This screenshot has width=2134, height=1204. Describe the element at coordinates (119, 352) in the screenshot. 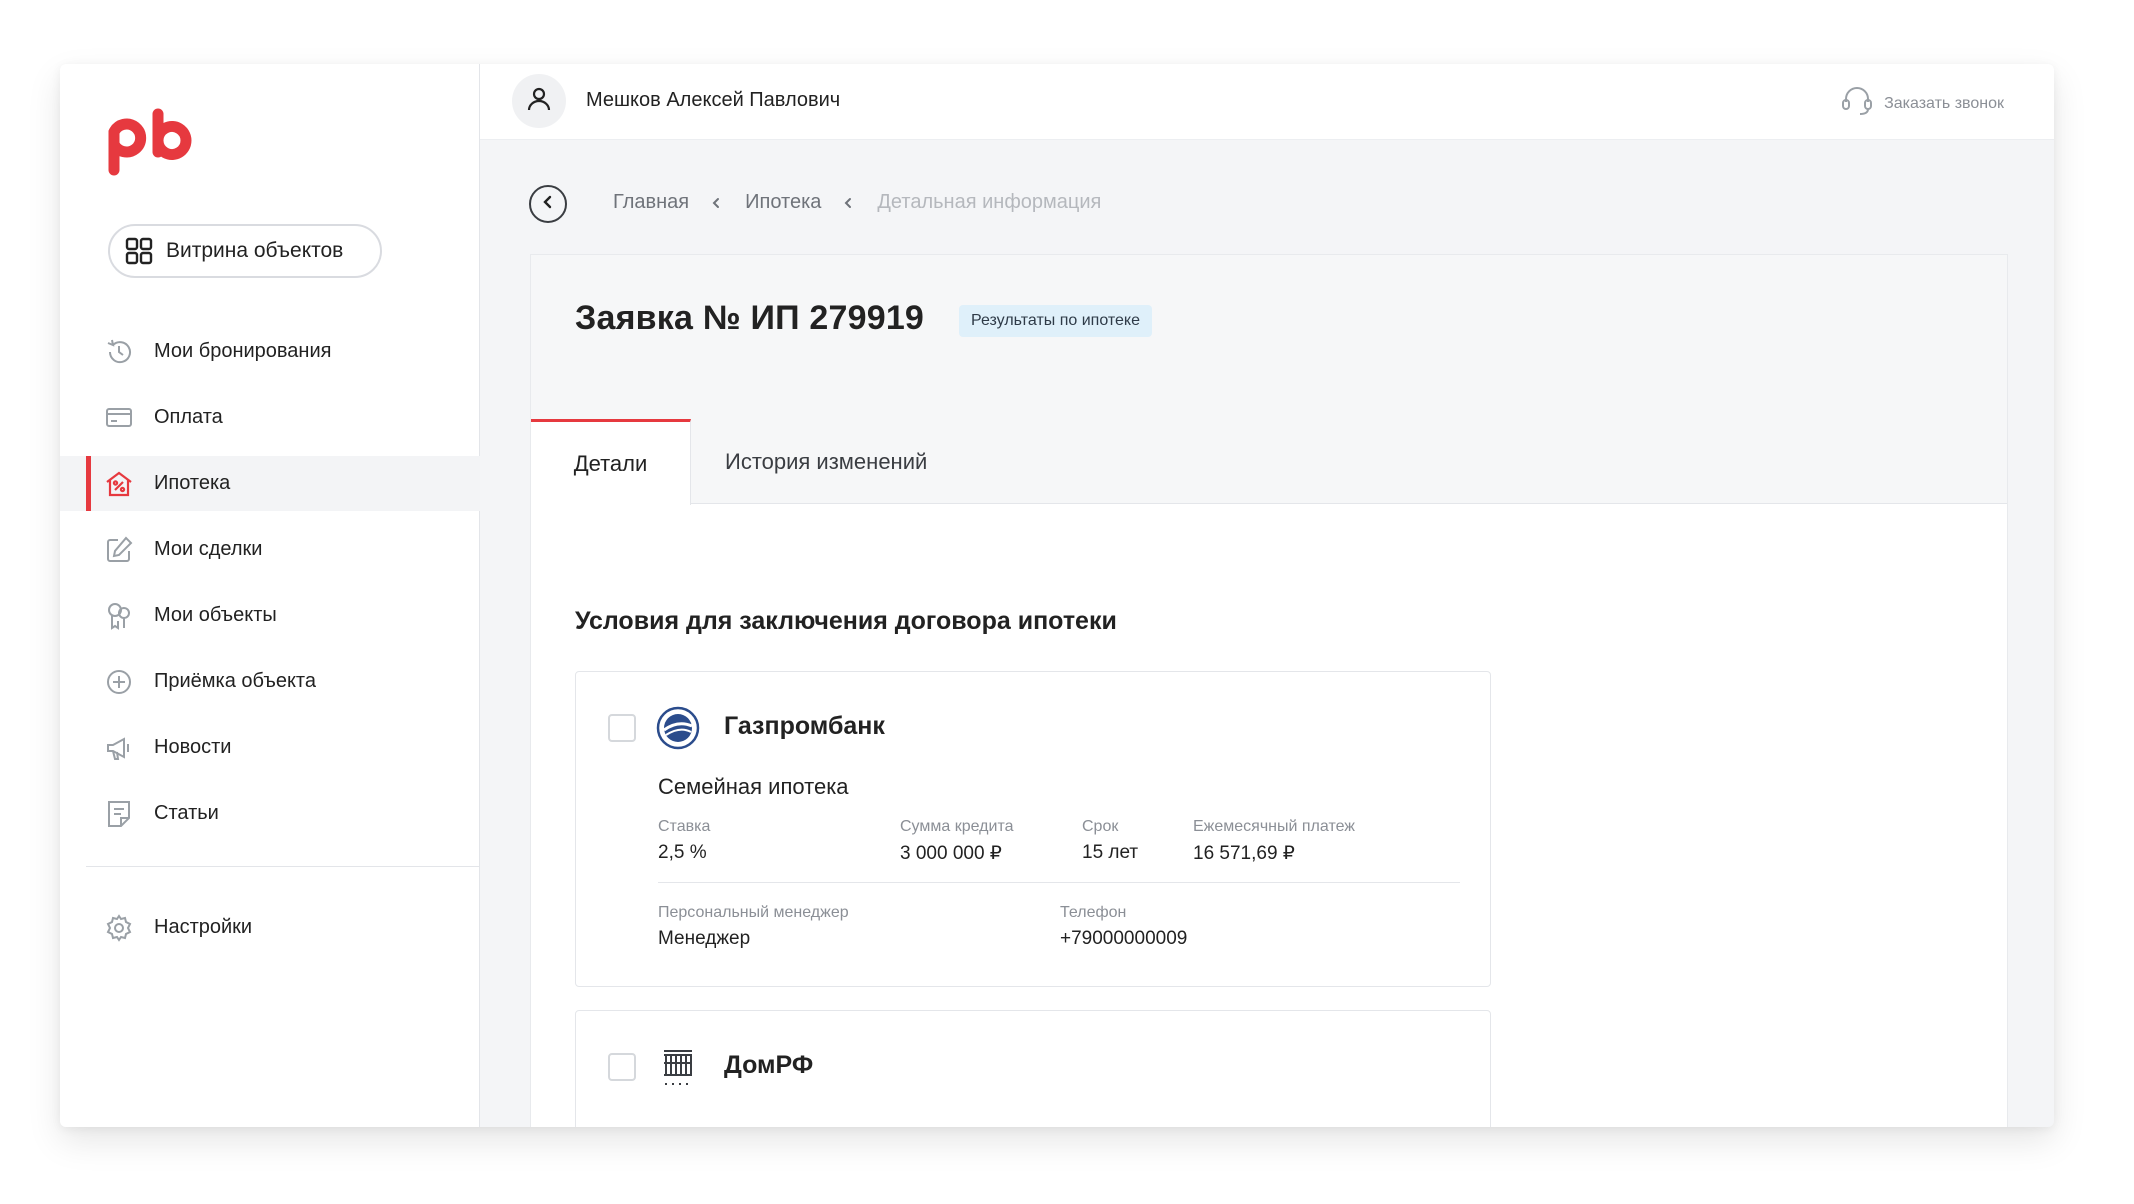

I see `history-icon` at that location.